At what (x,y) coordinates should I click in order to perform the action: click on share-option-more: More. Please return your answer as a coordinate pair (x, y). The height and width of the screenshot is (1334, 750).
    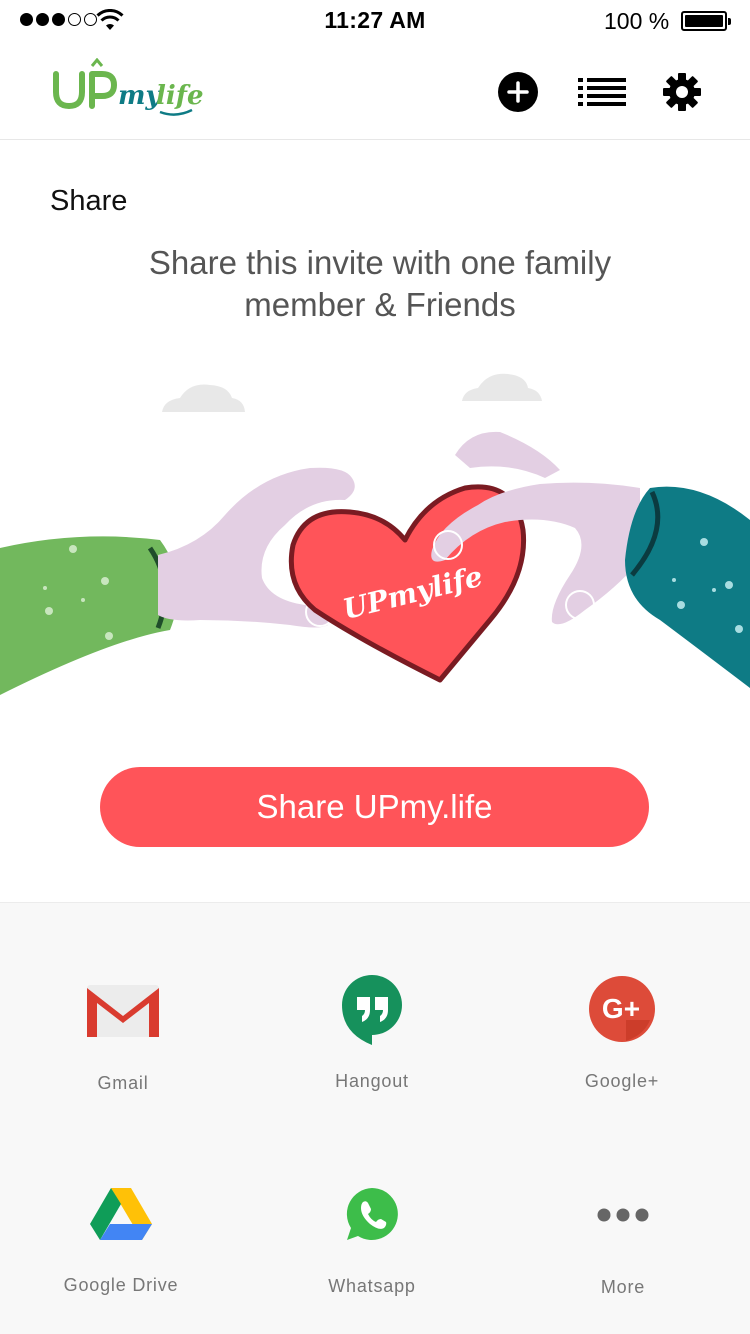
    Looking at the image, I should click on (623, 1236).